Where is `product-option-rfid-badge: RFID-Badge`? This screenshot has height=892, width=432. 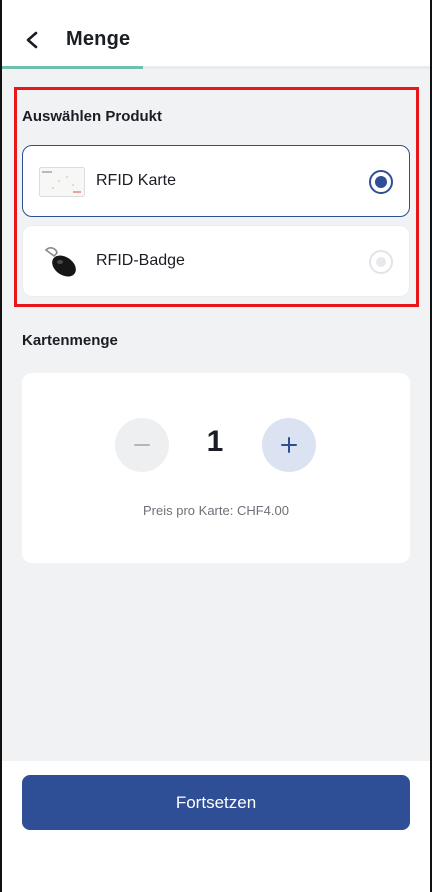
product-option-rfid-badge: RFID-Badge is located at coordinates (216, 261).